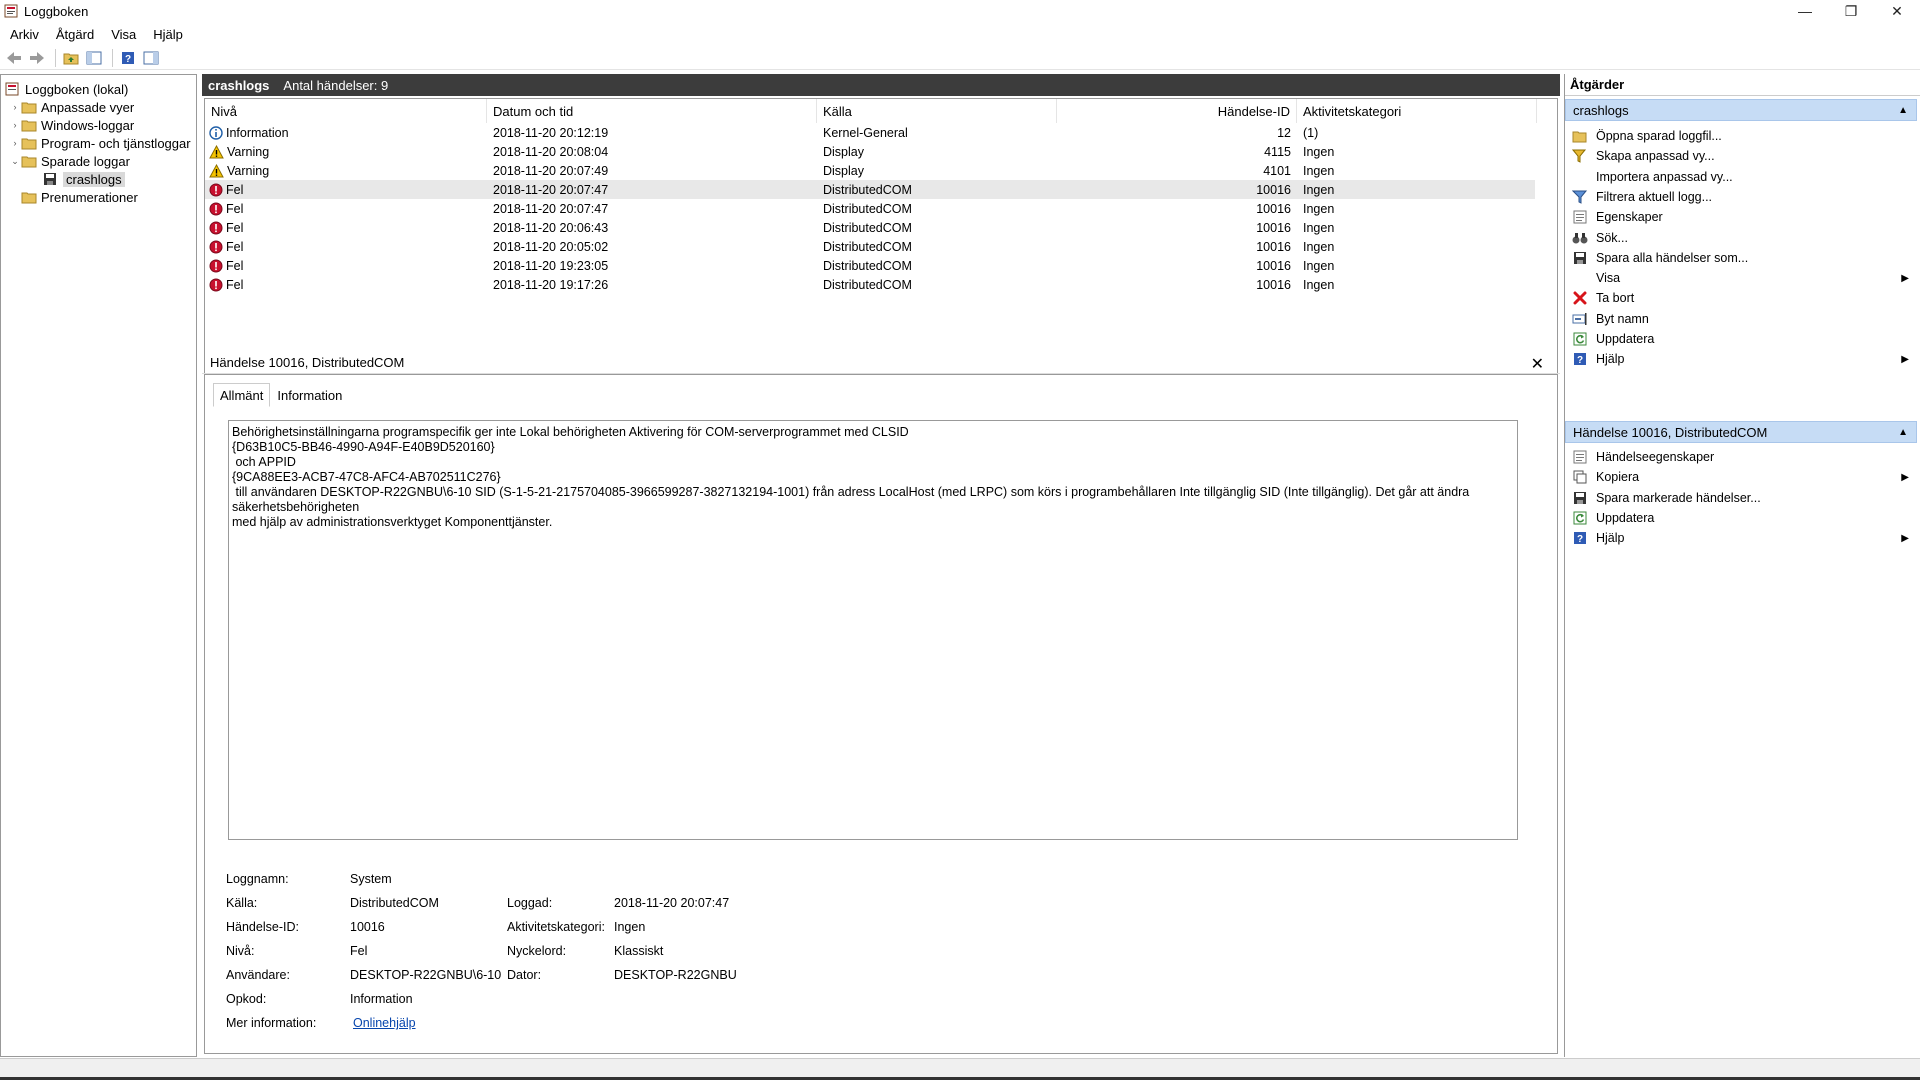 The image size is (1920, 1080). Describe the element at coordinates (384, 1023) in the screenshot. I see `online-help-link: Onlinehjälp` at that location.